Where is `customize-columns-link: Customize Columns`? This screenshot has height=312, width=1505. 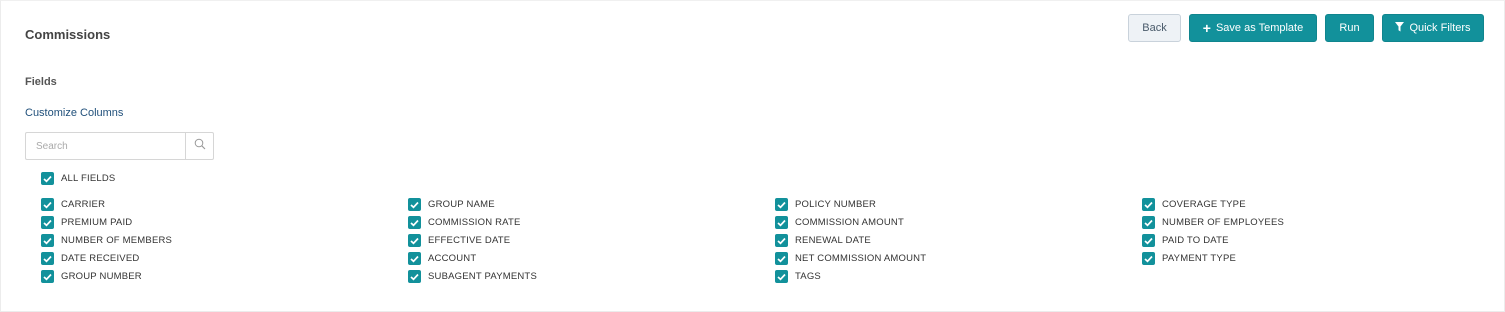
customize-columns-link: Customize Columns is located at coordinates (74, 113).